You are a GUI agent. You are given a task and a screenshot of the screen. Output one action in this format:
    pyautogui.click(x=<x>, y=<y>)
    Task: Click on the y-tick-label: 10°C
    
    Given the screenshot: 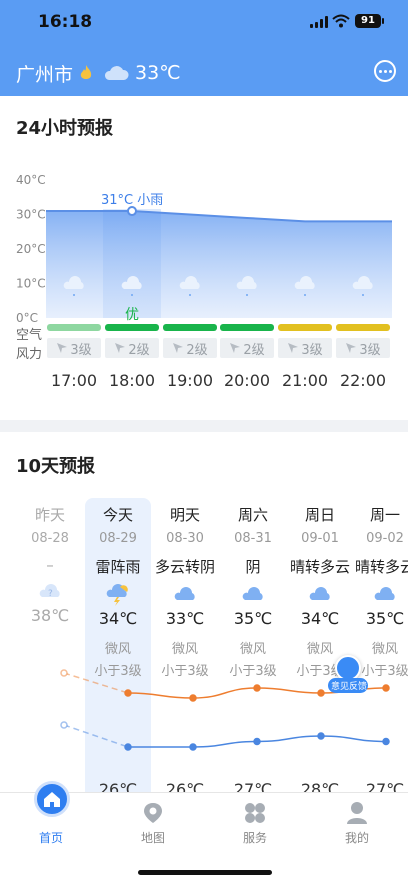 What is the action you would take?
    pyautogui.click(x=31, y=284)
    